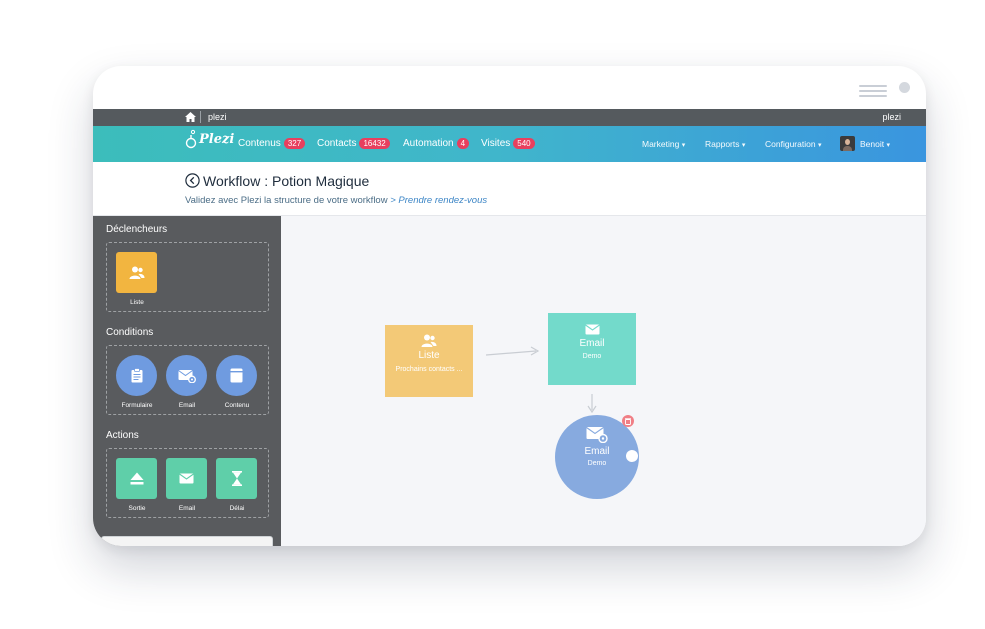 The width and height of the screenshot is (985, 629). What do you see at coordinates (496, 143) in the screenshot?
I see `nav-visites-label: Visites` at bounding box center [496, 143].